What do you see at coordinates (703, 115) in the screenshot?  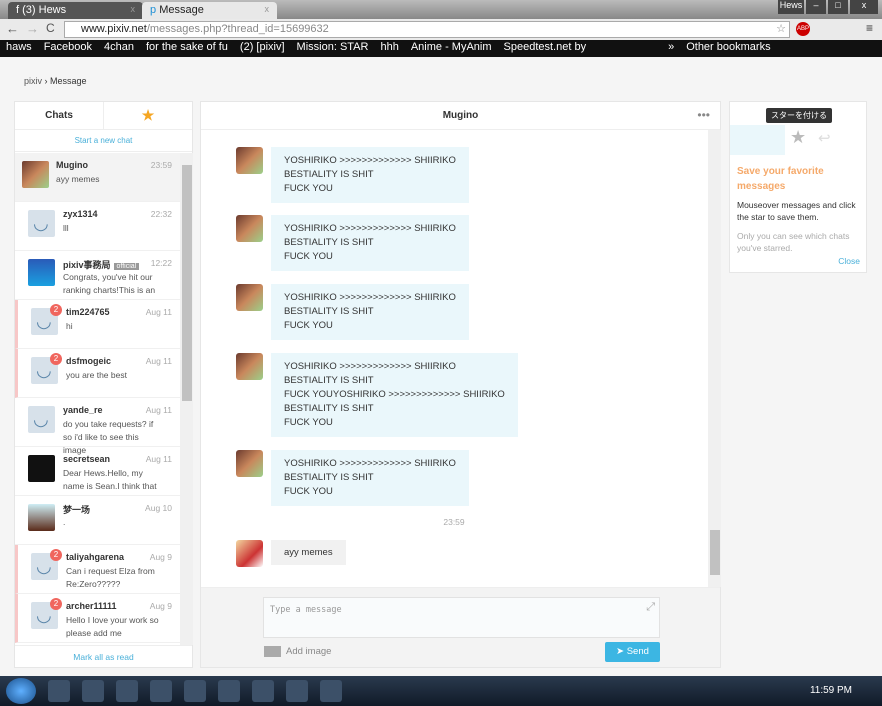 I see `more-options-icon: •••` at bounding box center [703, 115].